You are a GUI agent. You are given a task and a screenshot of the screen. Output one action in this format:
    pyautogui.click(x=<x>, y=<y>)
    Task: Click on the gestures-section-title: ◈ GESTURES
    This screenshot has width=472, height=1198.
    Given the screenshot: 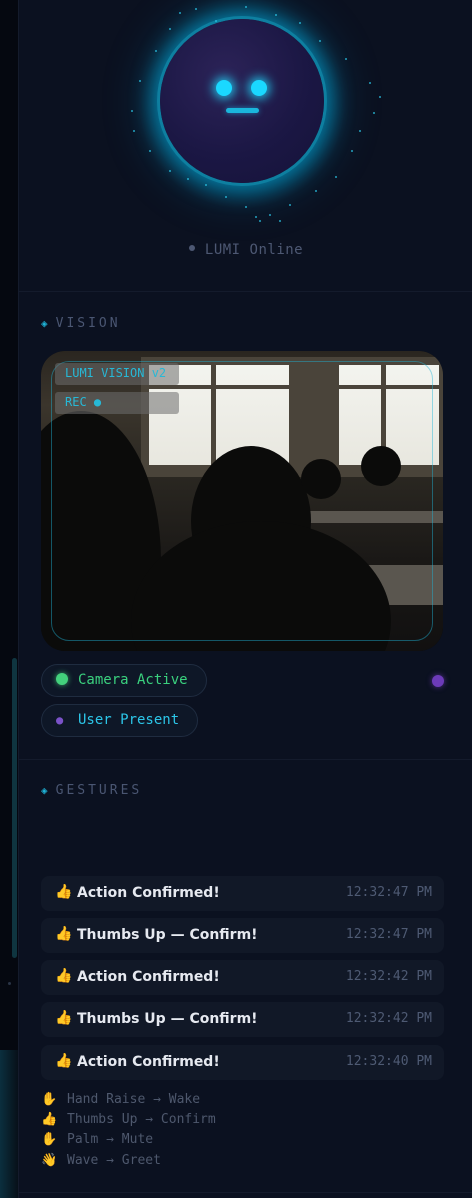 What is the action you would take?
    pyautogui.click(x=91, y=790)
    